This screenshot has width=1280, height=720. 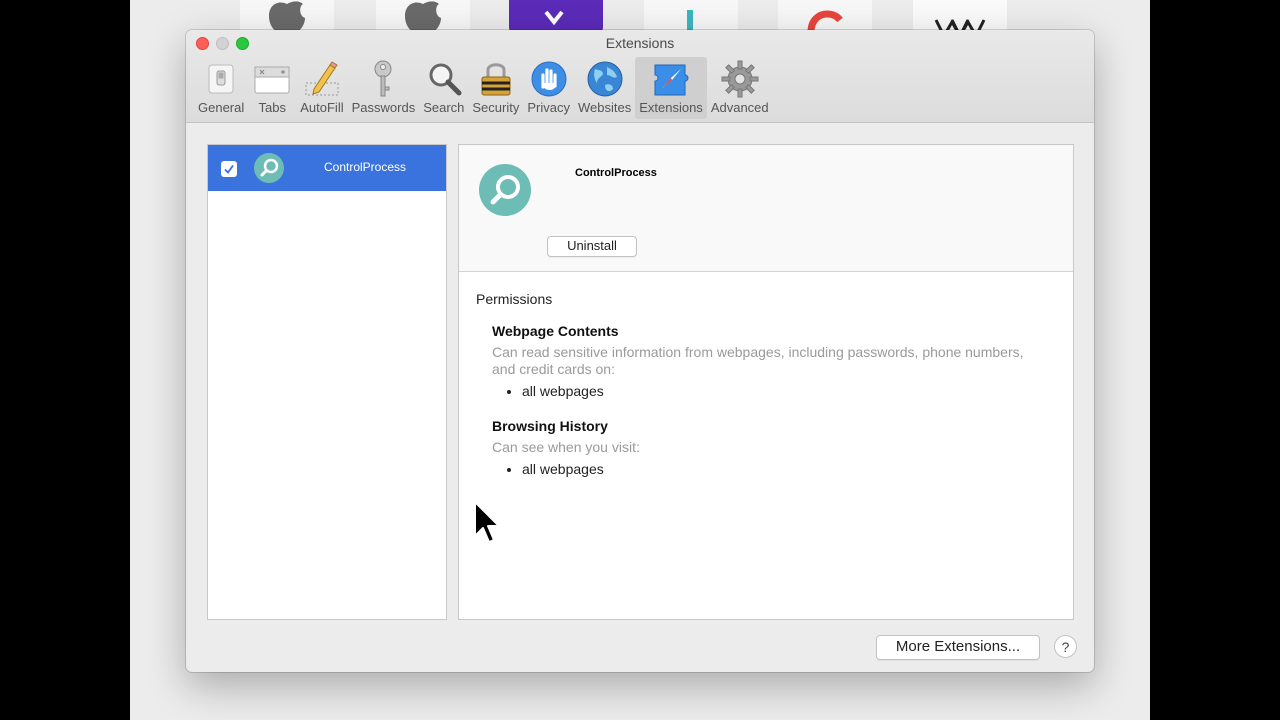 I want to click on tab-tabs: Tabs, so click(x=272, y=88).